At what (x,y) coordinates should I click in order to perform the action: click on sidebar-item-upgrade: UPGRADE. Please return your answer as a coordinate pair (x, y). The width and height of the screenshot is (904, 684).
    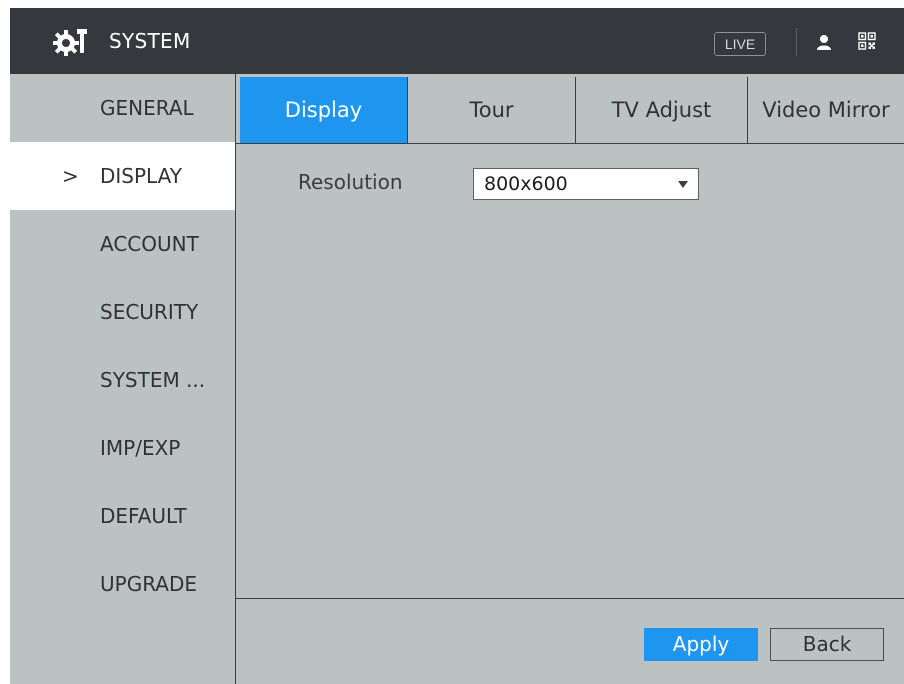
    Looking at the image, I should click on (122, 584).